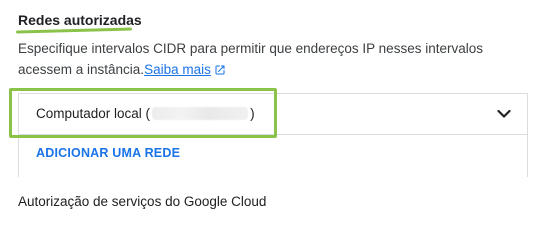  I want to click on network-item-label: Computador local (), so click(145, 113).